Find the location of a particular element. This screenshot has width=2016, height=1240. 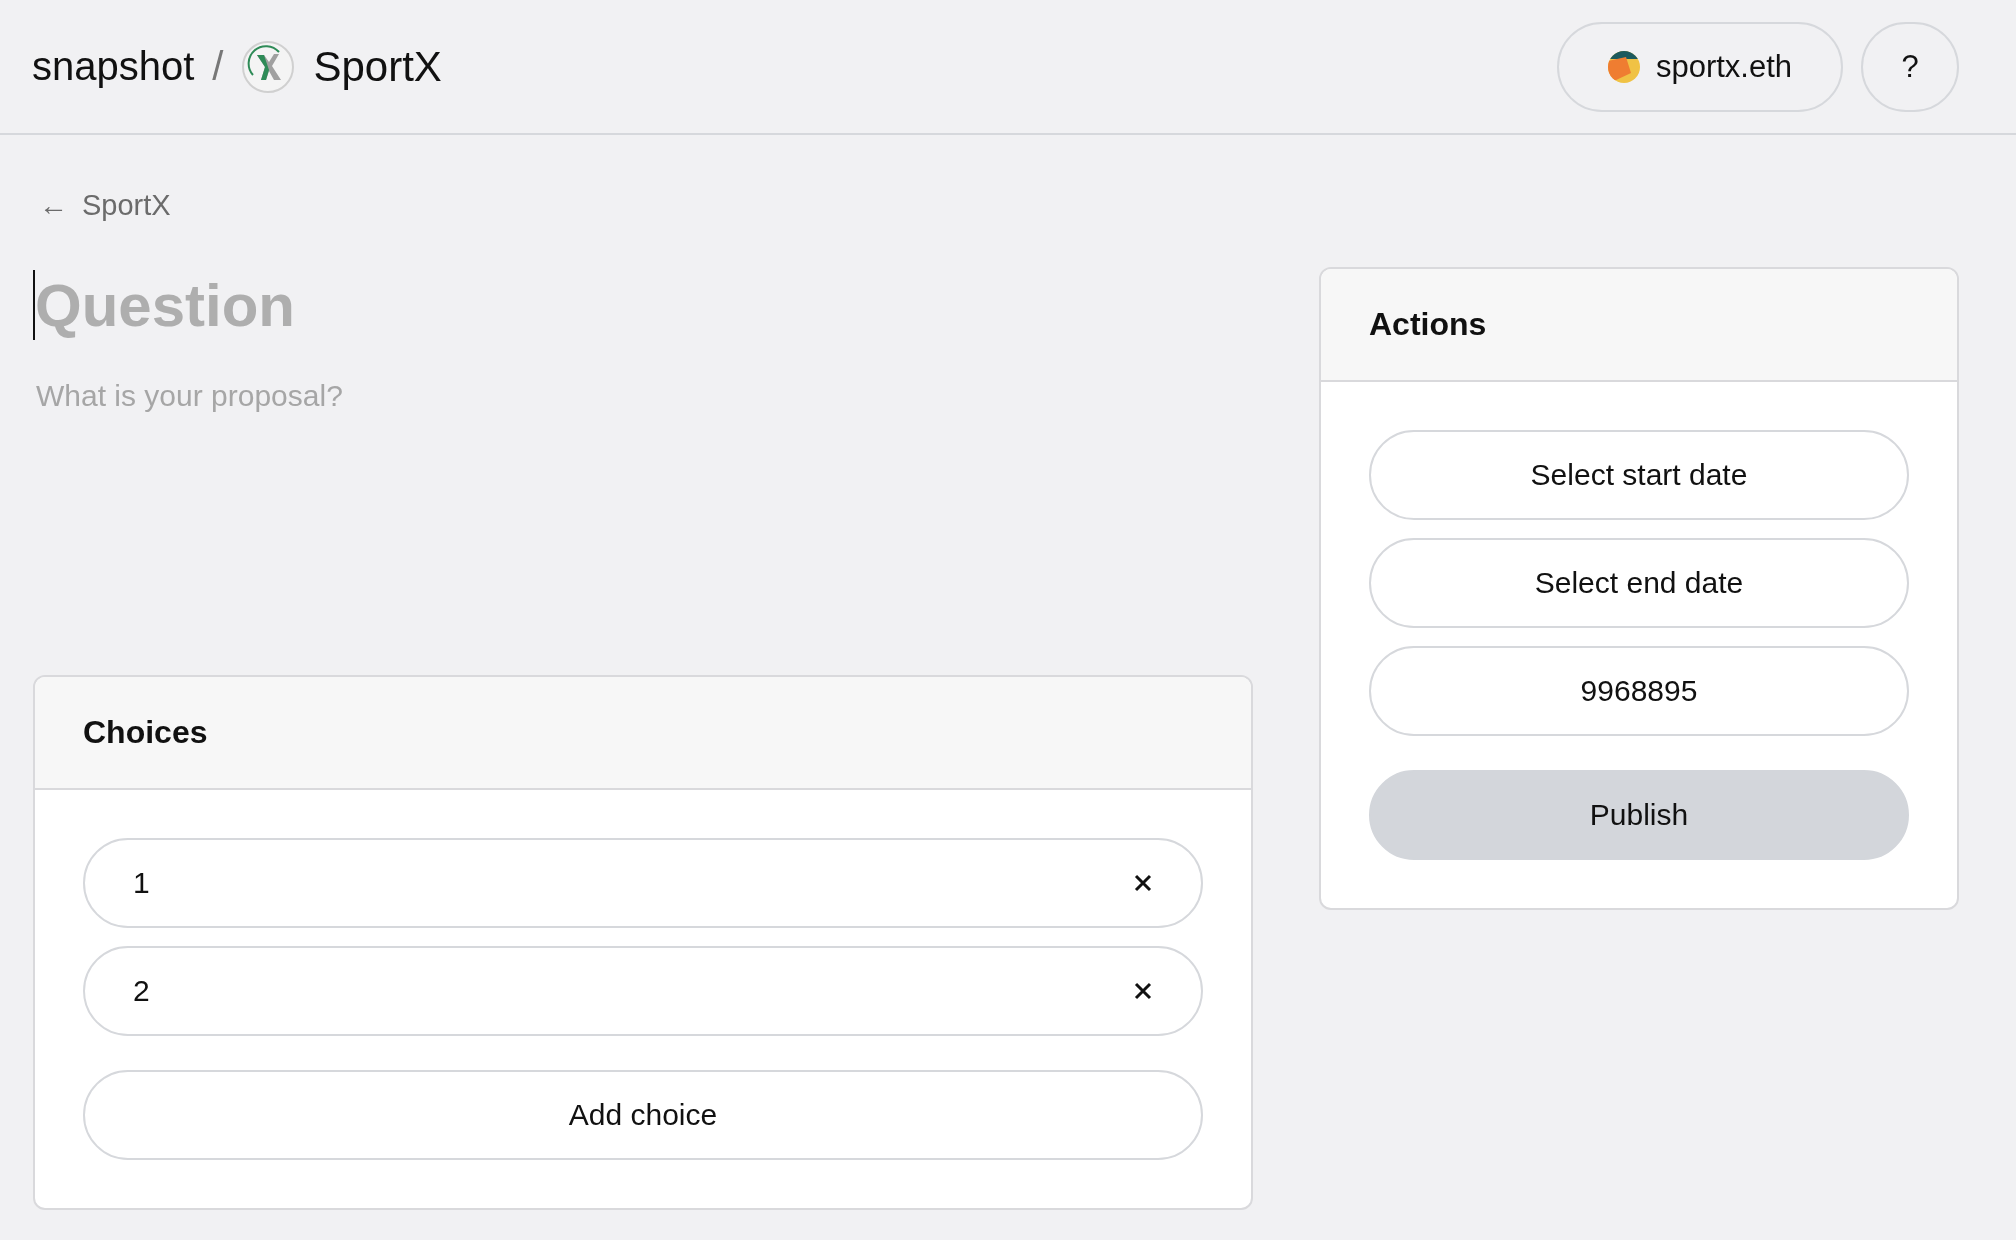

help-button: ? is located at coordinates (1910, 66).